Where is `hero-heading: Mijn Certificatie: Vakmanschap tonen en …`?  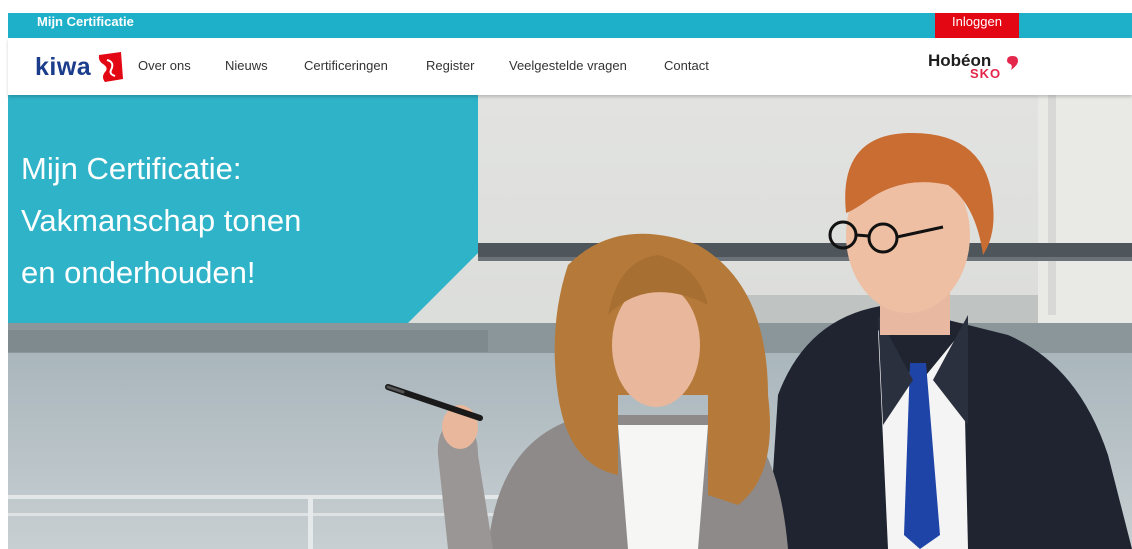 hero-heading: Mijn Certificatie: Vakmanschap tonen en … is located at coordinates (161, 221).